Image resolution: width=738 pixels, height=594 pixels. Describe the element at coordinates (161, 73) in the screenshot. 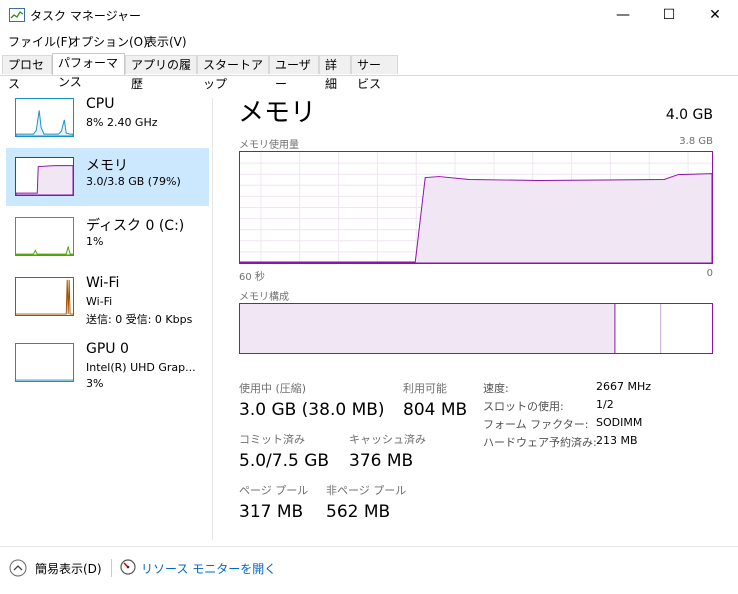

I see `tab-app-history: アプリの履歴` at that location.